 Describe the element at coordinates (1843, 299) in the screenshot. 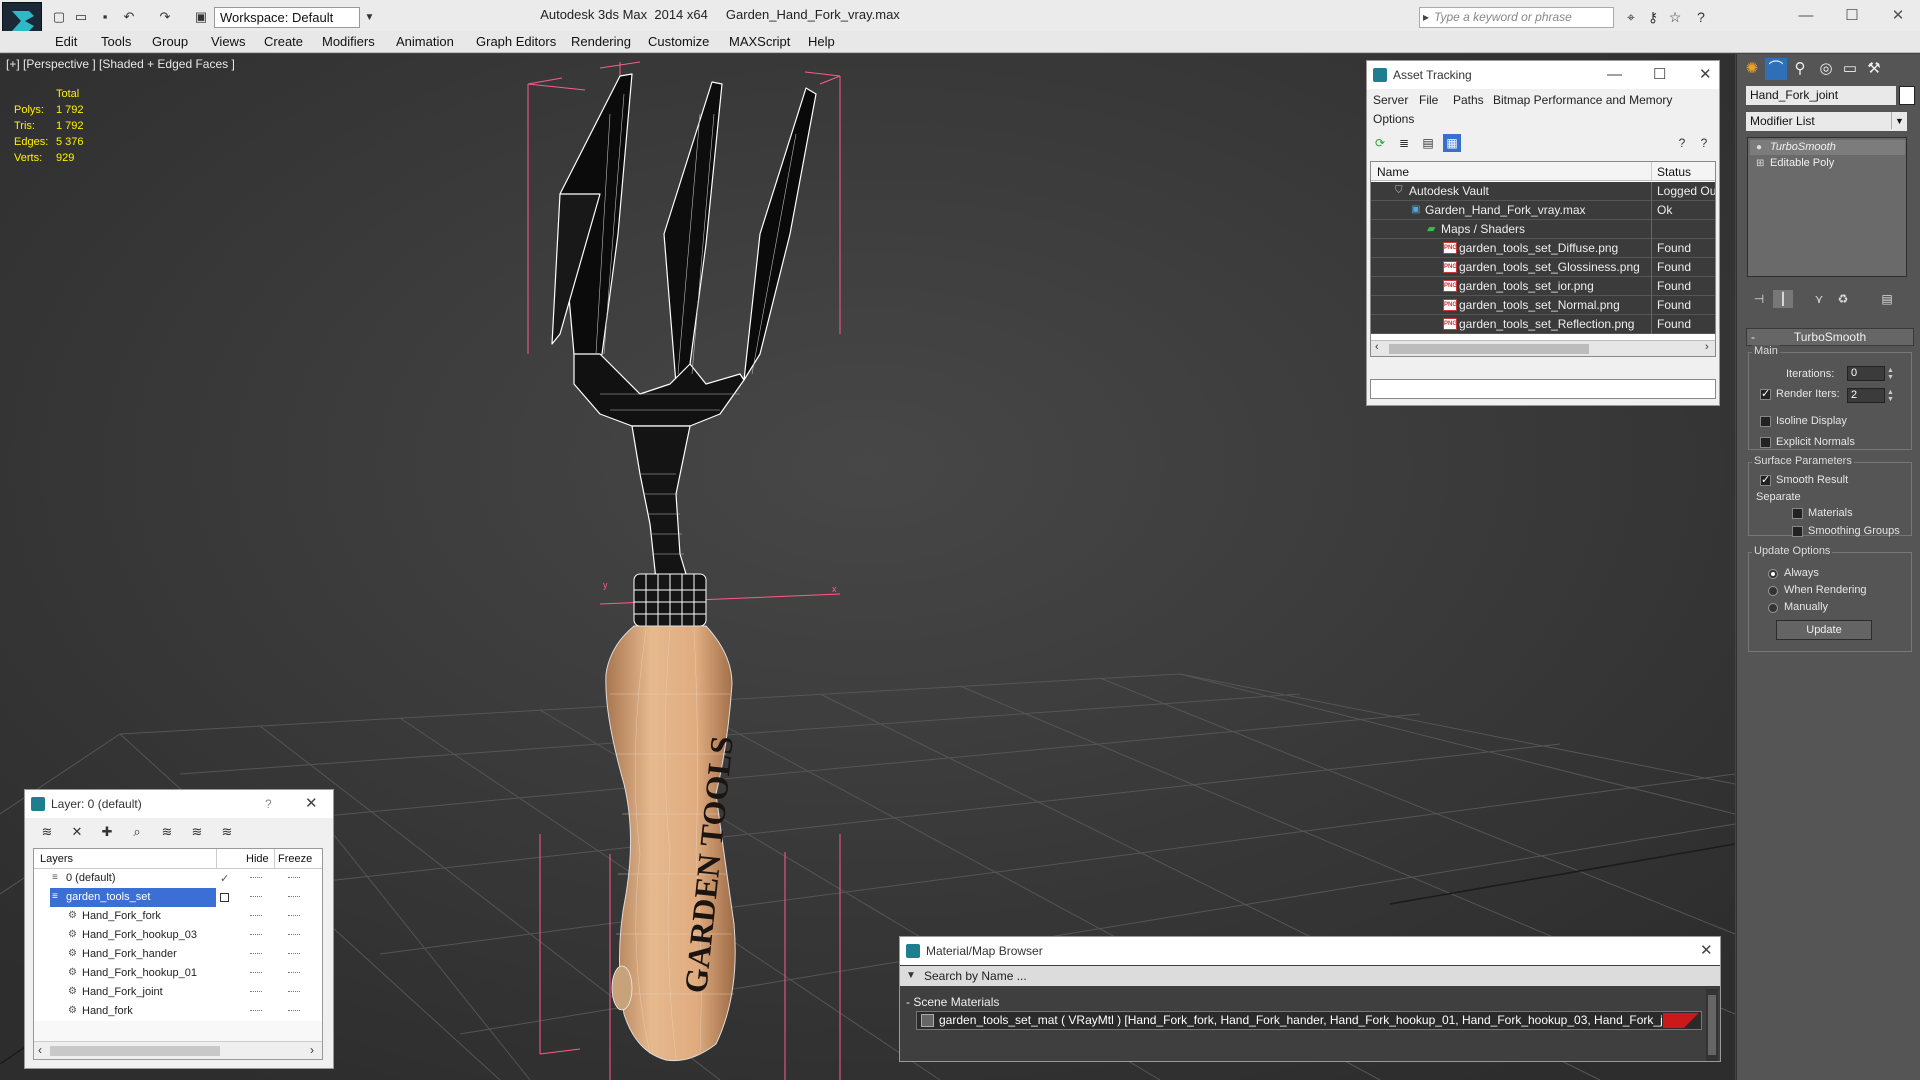

I see `remove-modifier-icon: ♻` at that location.